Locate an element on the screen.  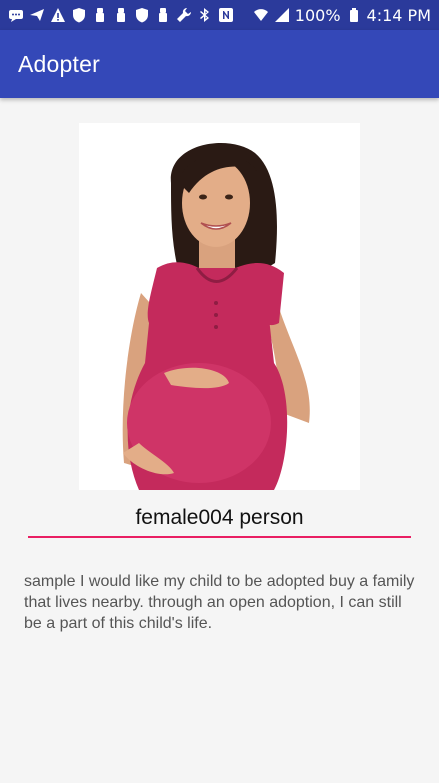
person-name: female004 person is located at coordinates (219, 517).